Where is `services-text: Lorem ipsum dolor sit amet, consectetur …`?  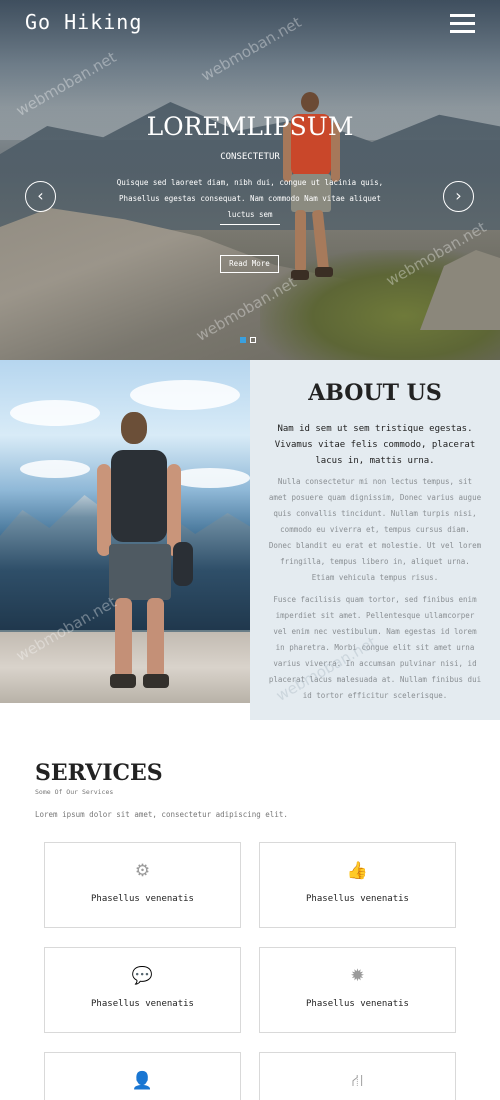 services-text: Lorem ipsum dolor sit amet, consectetur … is located at coordinates (161, 814).